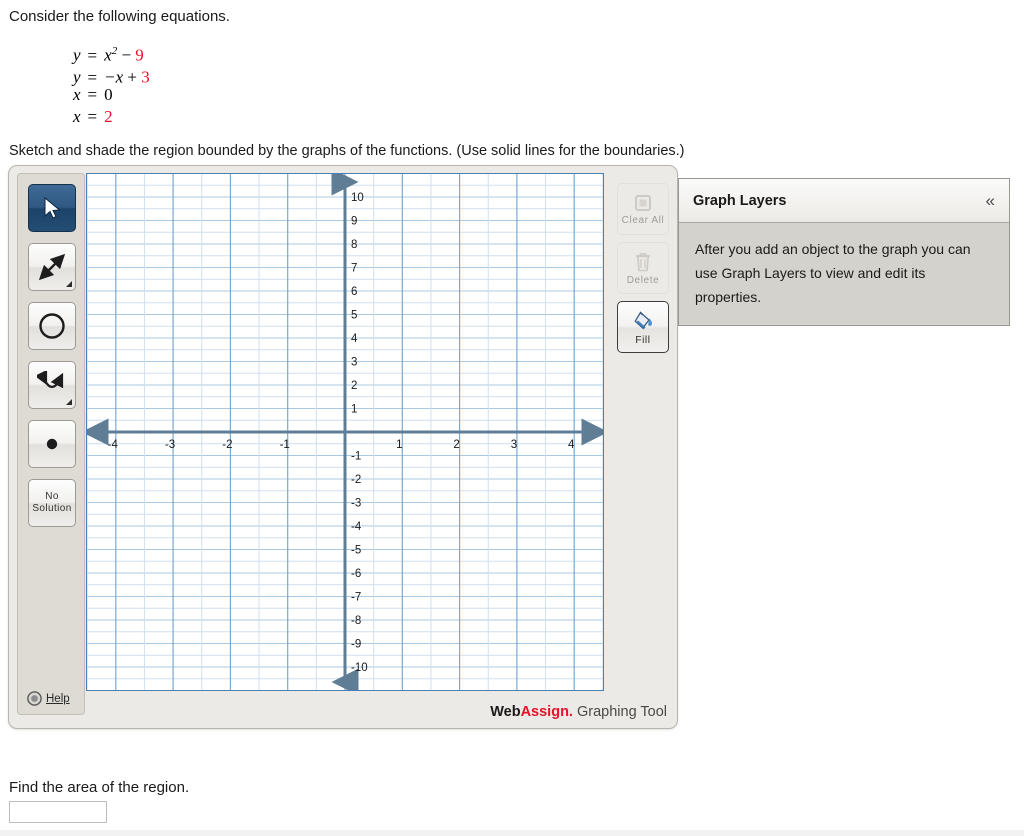 The image size is (1024, 836). What do you see at coordinates (99, 787) in the screenshot?
I see `find-area-label: Find the area of the region.` at bounding box center [99, 787].